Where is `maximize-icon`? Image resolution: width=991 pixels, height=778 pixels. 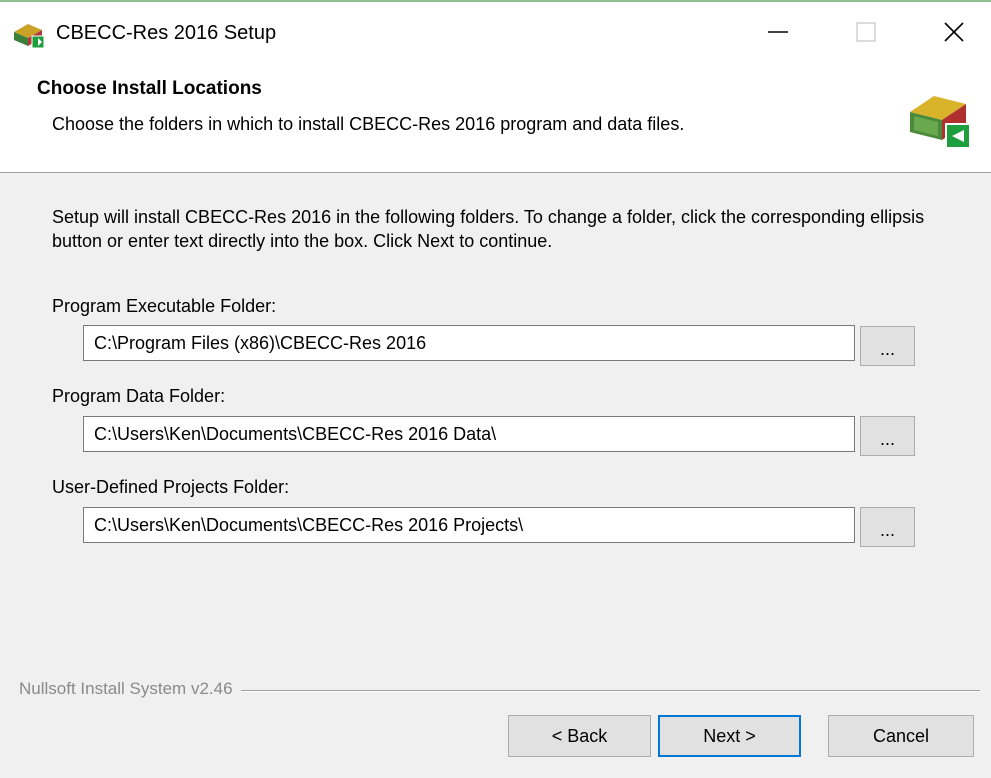
maximize-icon is located at coordinates (866, 34).